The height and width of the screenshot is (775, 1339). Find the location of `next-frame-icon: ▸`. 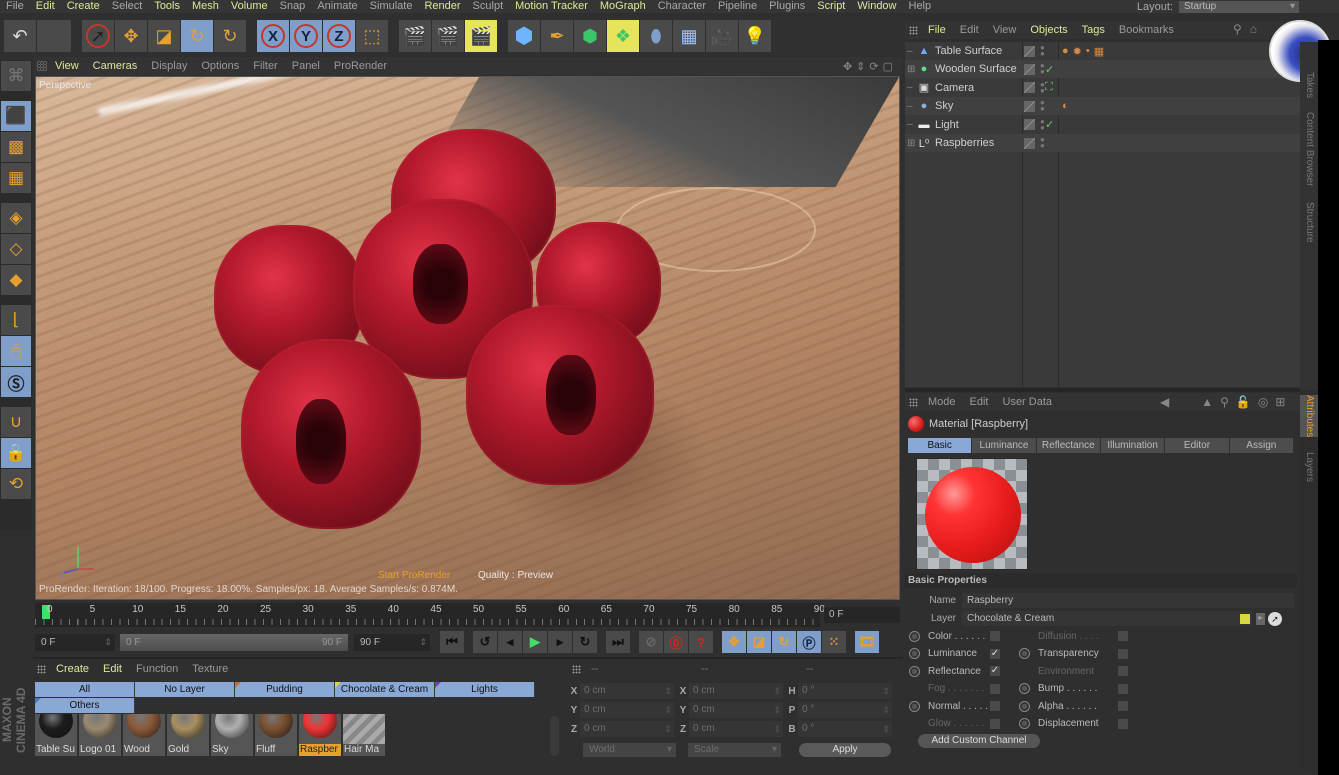

next-frame-icon: ▸ is located at coordinates (560, 642).